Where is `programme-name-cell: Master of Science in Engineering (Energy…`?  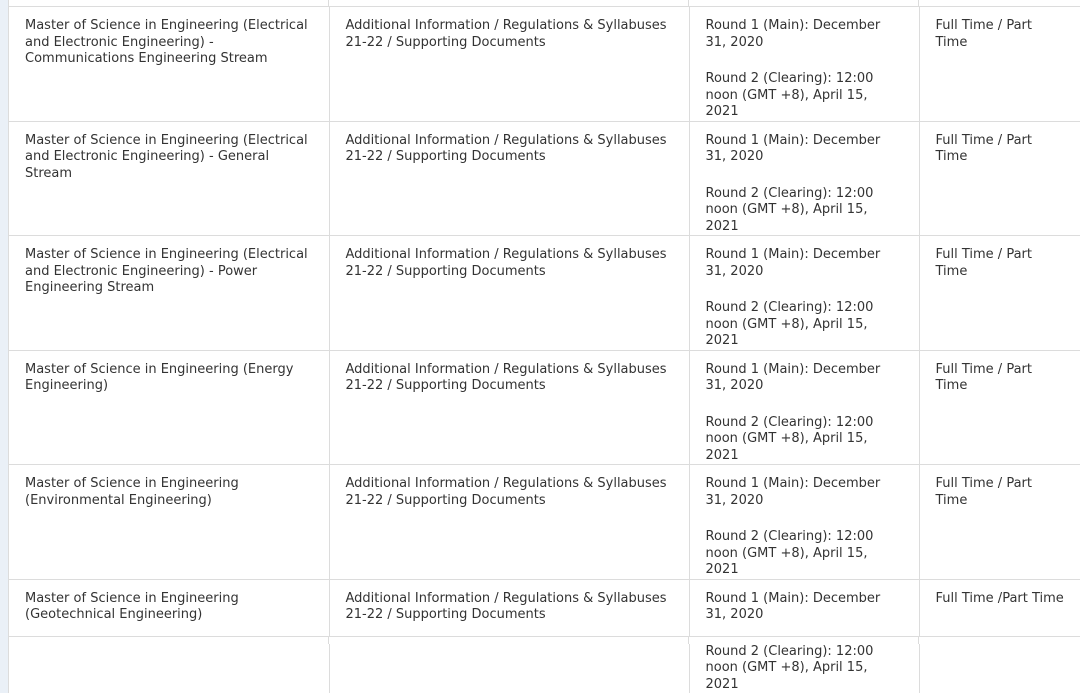 programme-name-cell: Master of Science in Engineering (Energy… is located at coordinates (169, 407).